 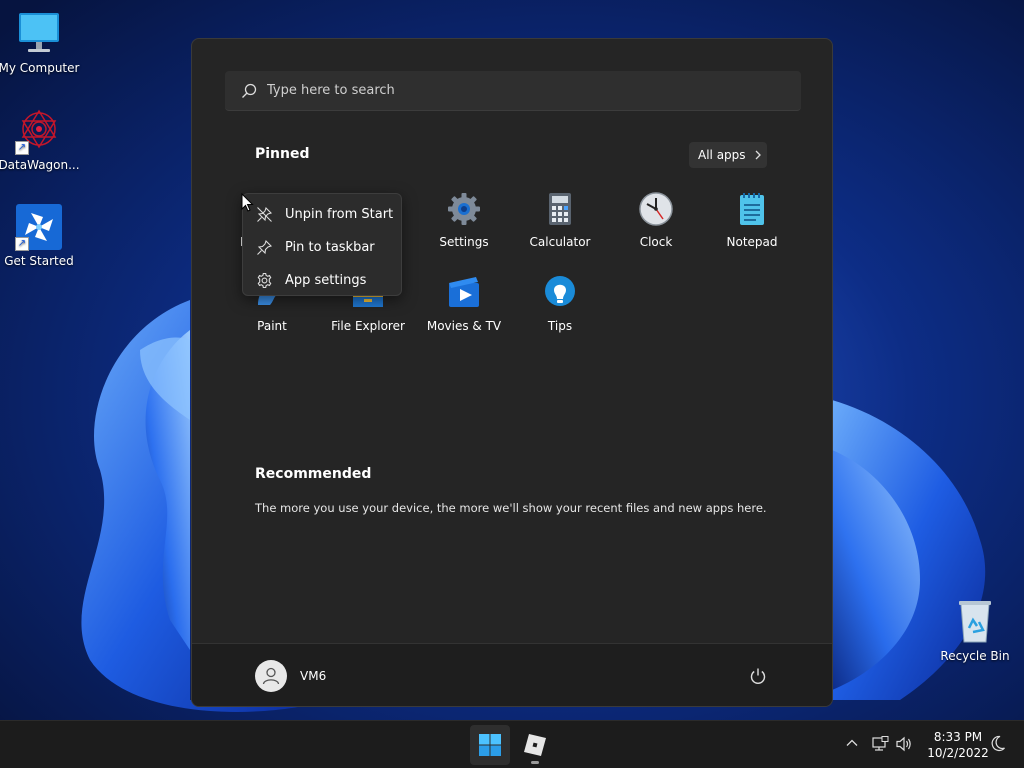 I want to click on menu-item-label: App settings, so click(x=326, y=280).